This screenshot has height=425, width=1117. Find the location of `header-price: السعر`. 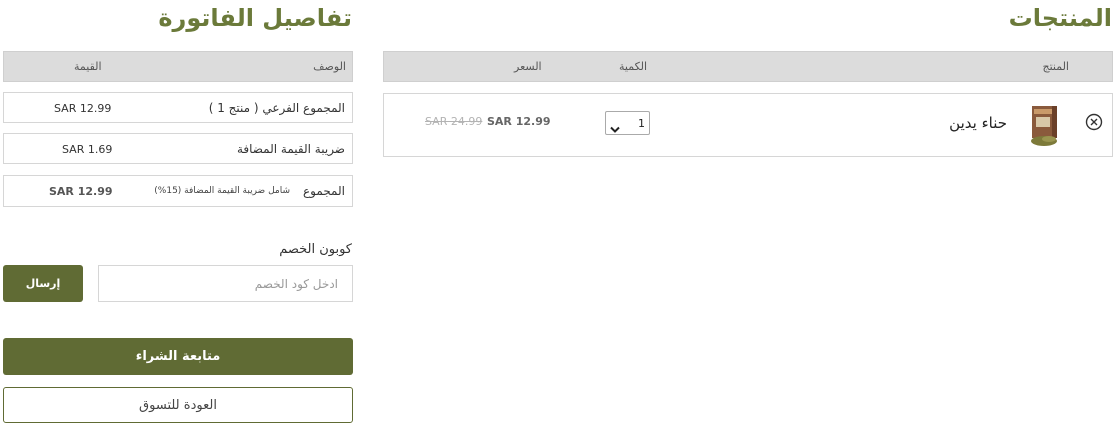

header-price: السعر is located at coordinates (528, 66).